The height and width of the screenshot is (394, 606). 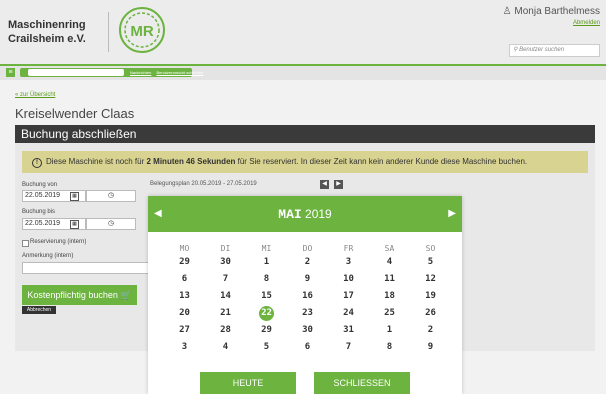 I want to click on weekday-label: MI, so click(x=266, y=248).